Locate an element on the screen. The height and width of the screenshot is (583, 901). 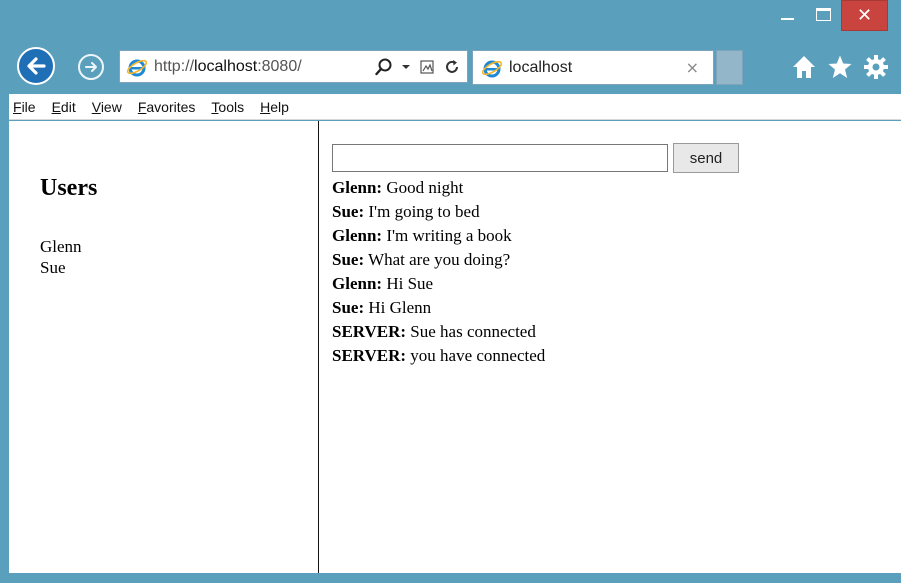
menu-tools: Tools is located at coordinates (227, 107).